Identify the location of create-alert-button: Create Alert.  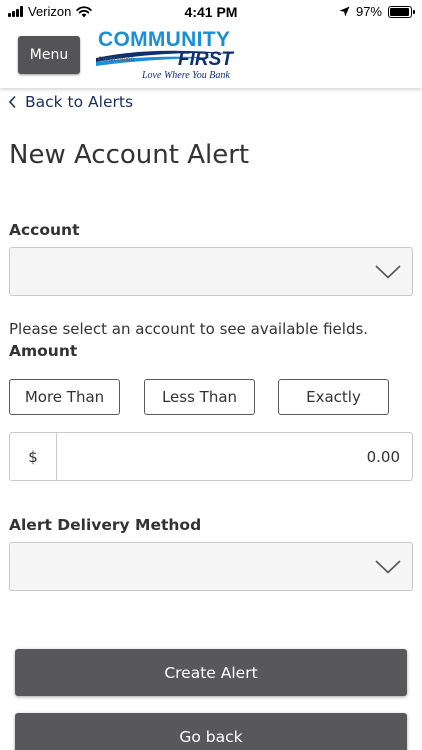
(211, 672).